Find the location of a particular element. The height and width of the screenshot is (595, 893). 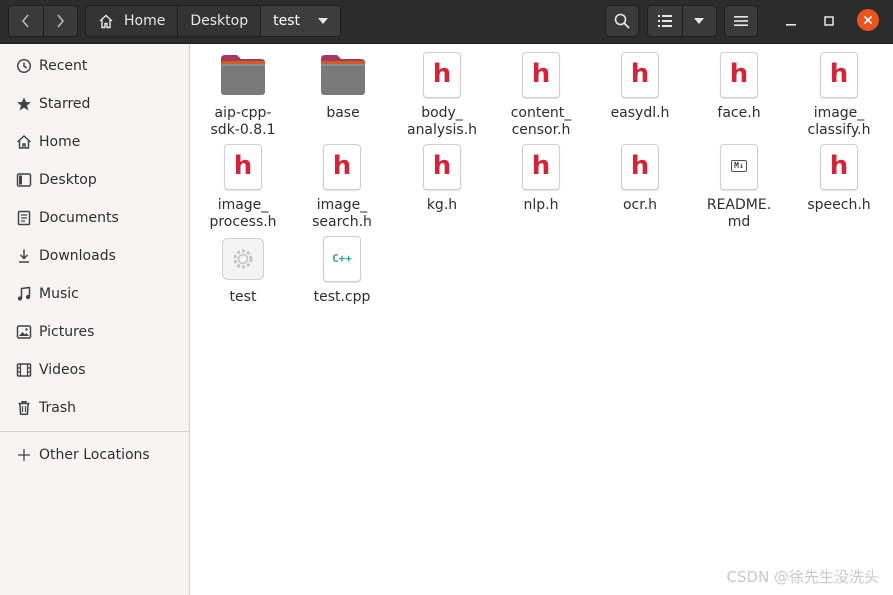

forward-button is located at coordinates (60, 21).